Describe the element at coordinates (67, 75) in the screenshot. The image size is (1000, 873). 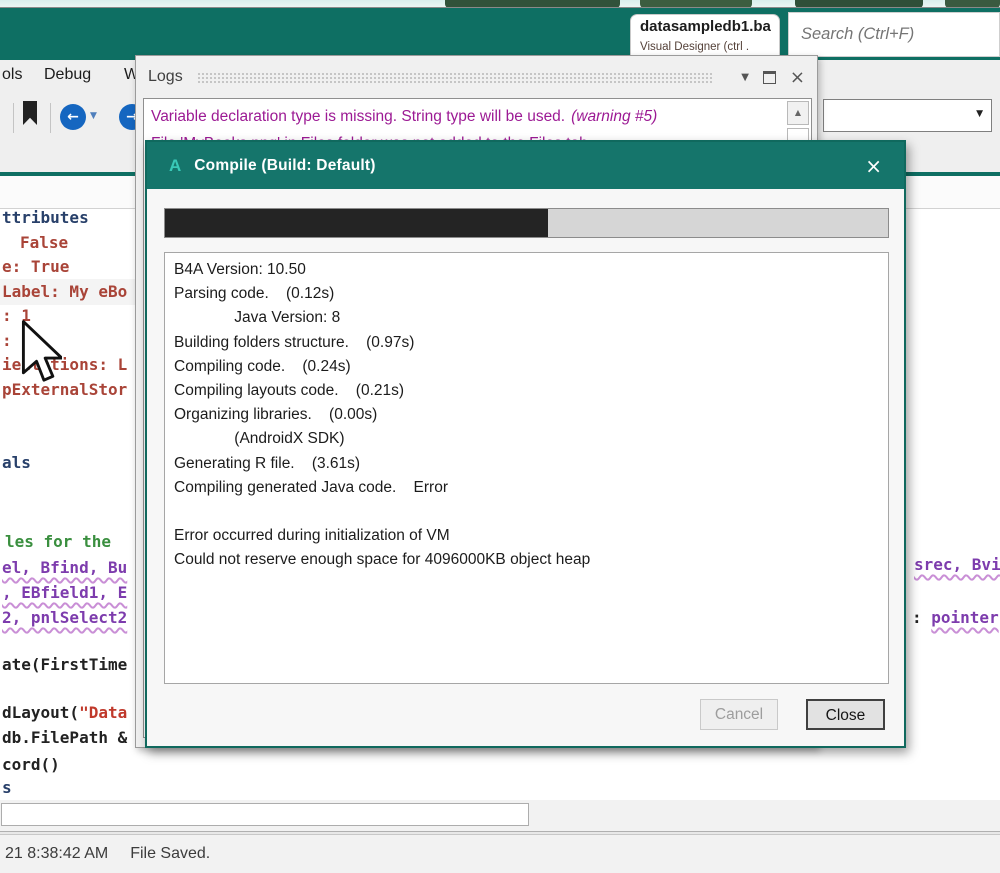
I see `menu-item-debug: Debug` at that location.